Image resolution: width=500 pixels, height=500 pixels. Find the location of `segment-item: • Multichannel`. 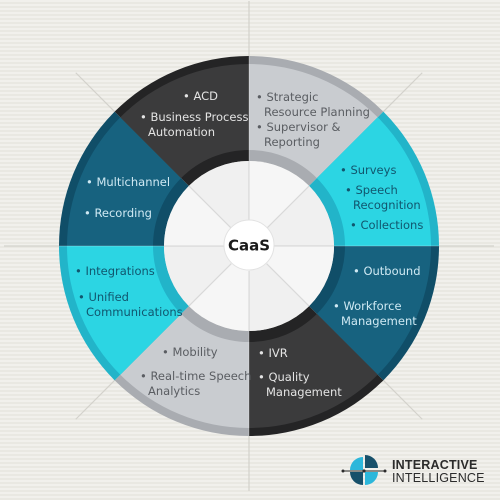

segment-item: • Multichannel is located at coordinates (128, 182).